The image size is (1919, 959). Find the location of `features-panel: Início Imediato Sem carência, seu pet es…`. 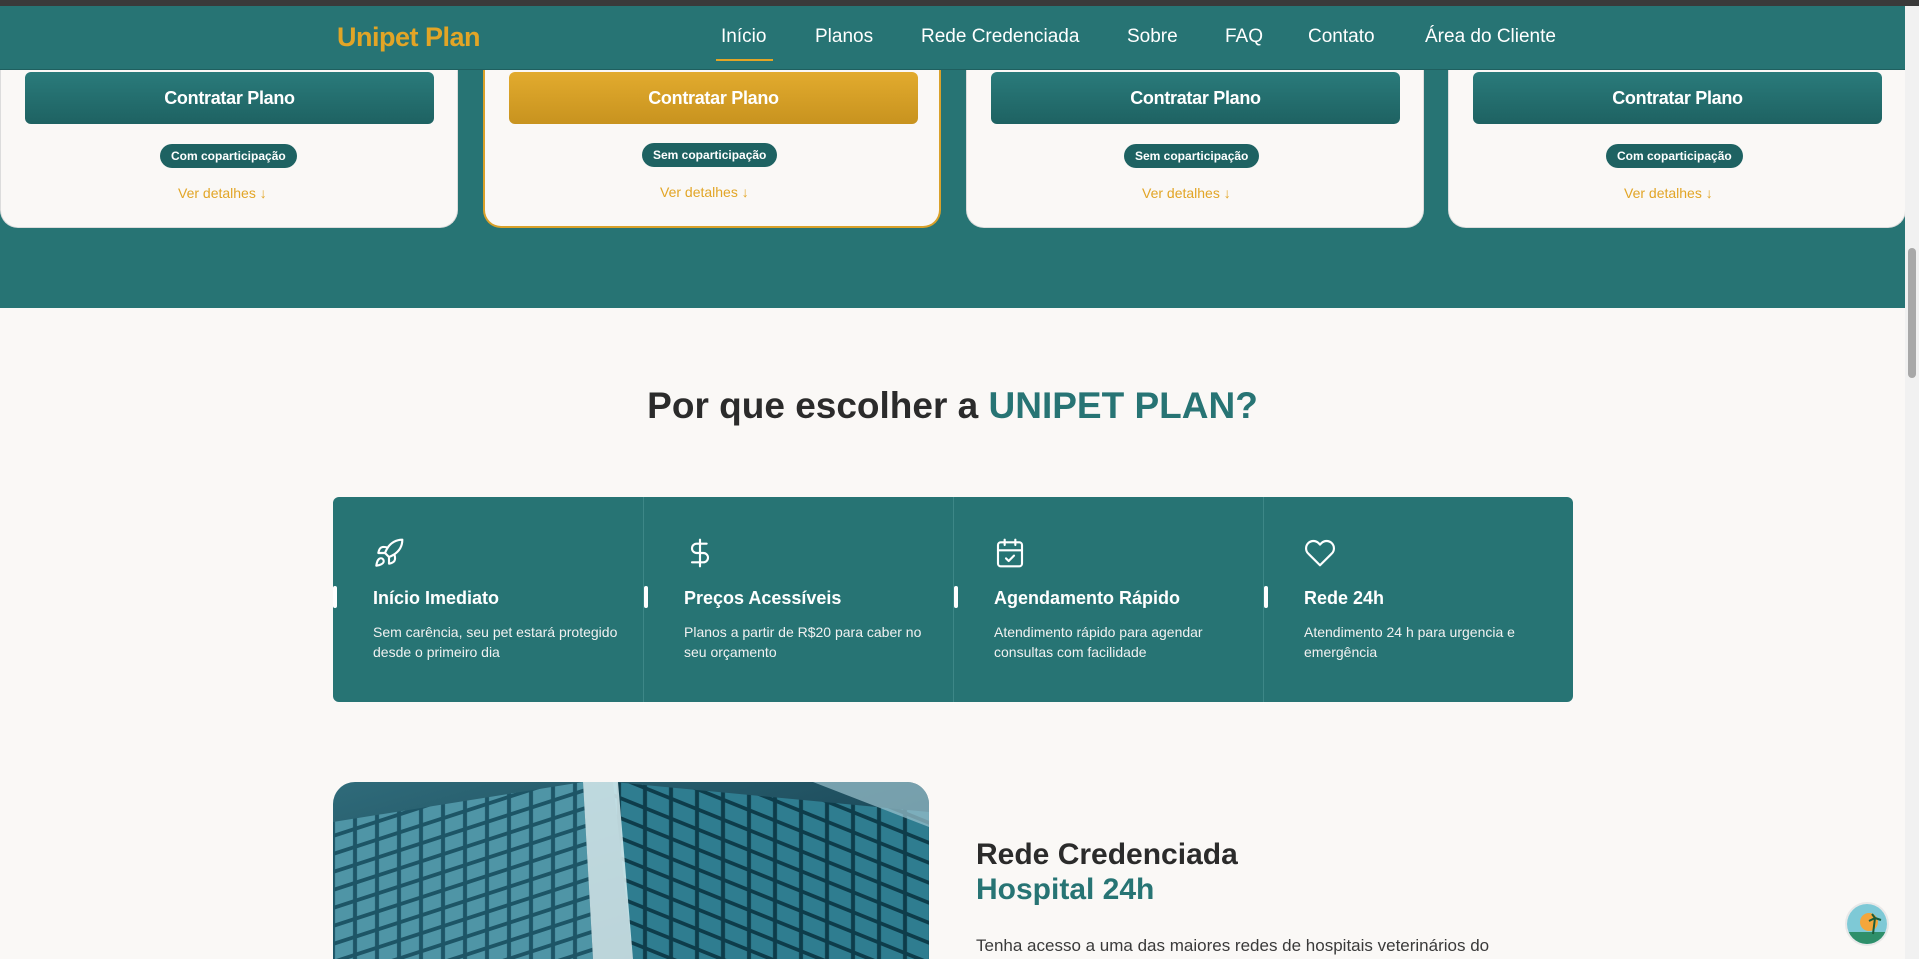

features-panel: Início Imediato Sem carência, seu pet es… is located at coordinates (953, 599).